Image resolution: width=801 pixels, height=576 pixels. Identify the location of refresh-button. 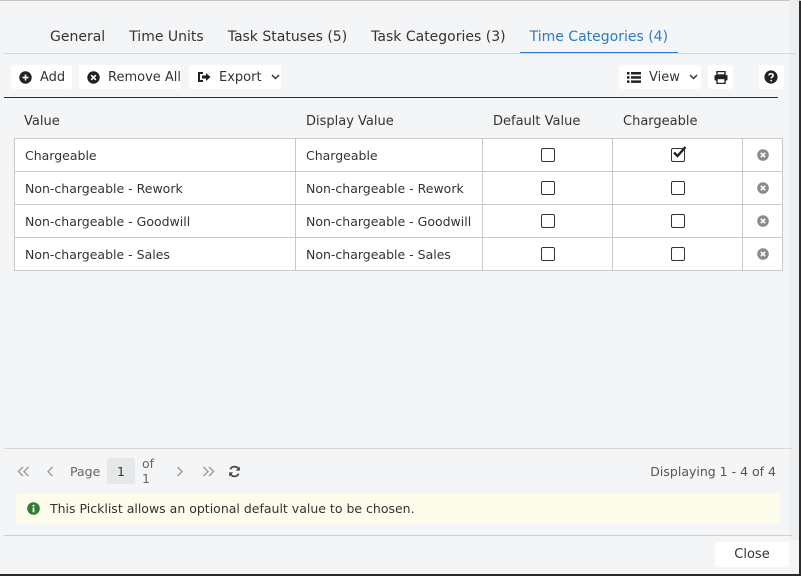
(234, 471).